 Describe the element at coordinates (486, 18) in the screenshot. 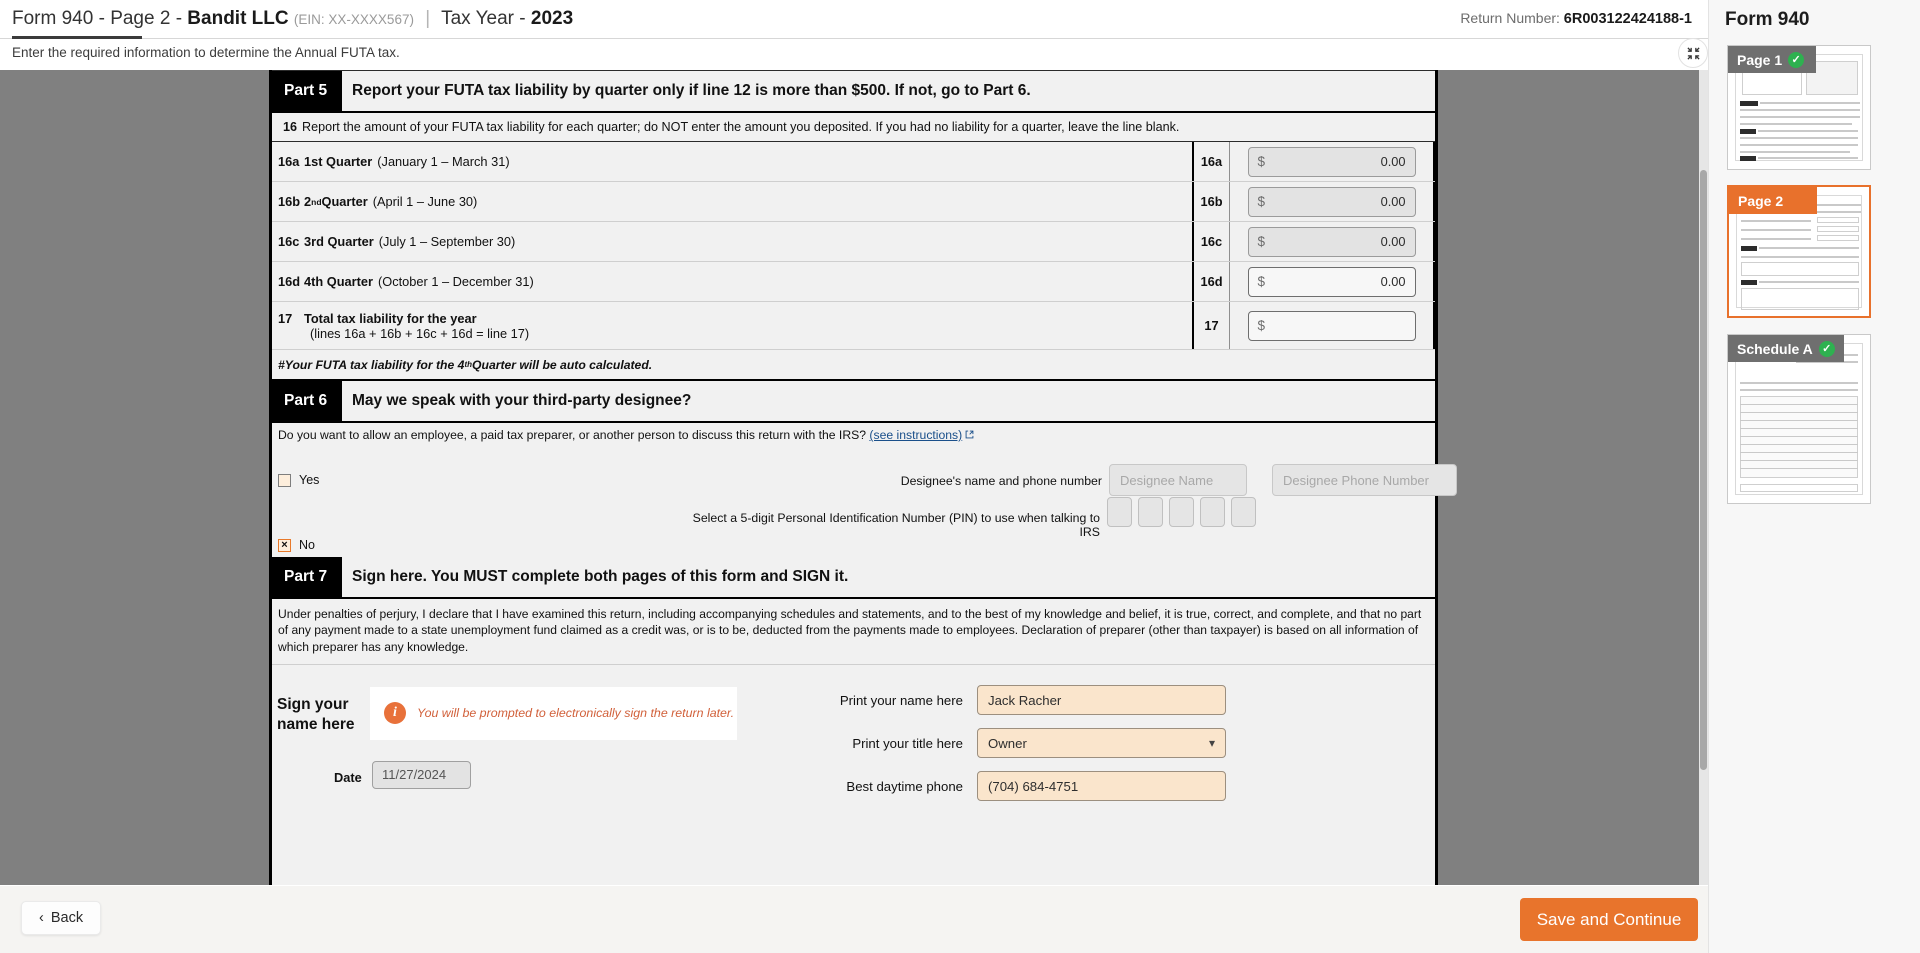

I see `tax-year-label: Tax Year -` at that location.